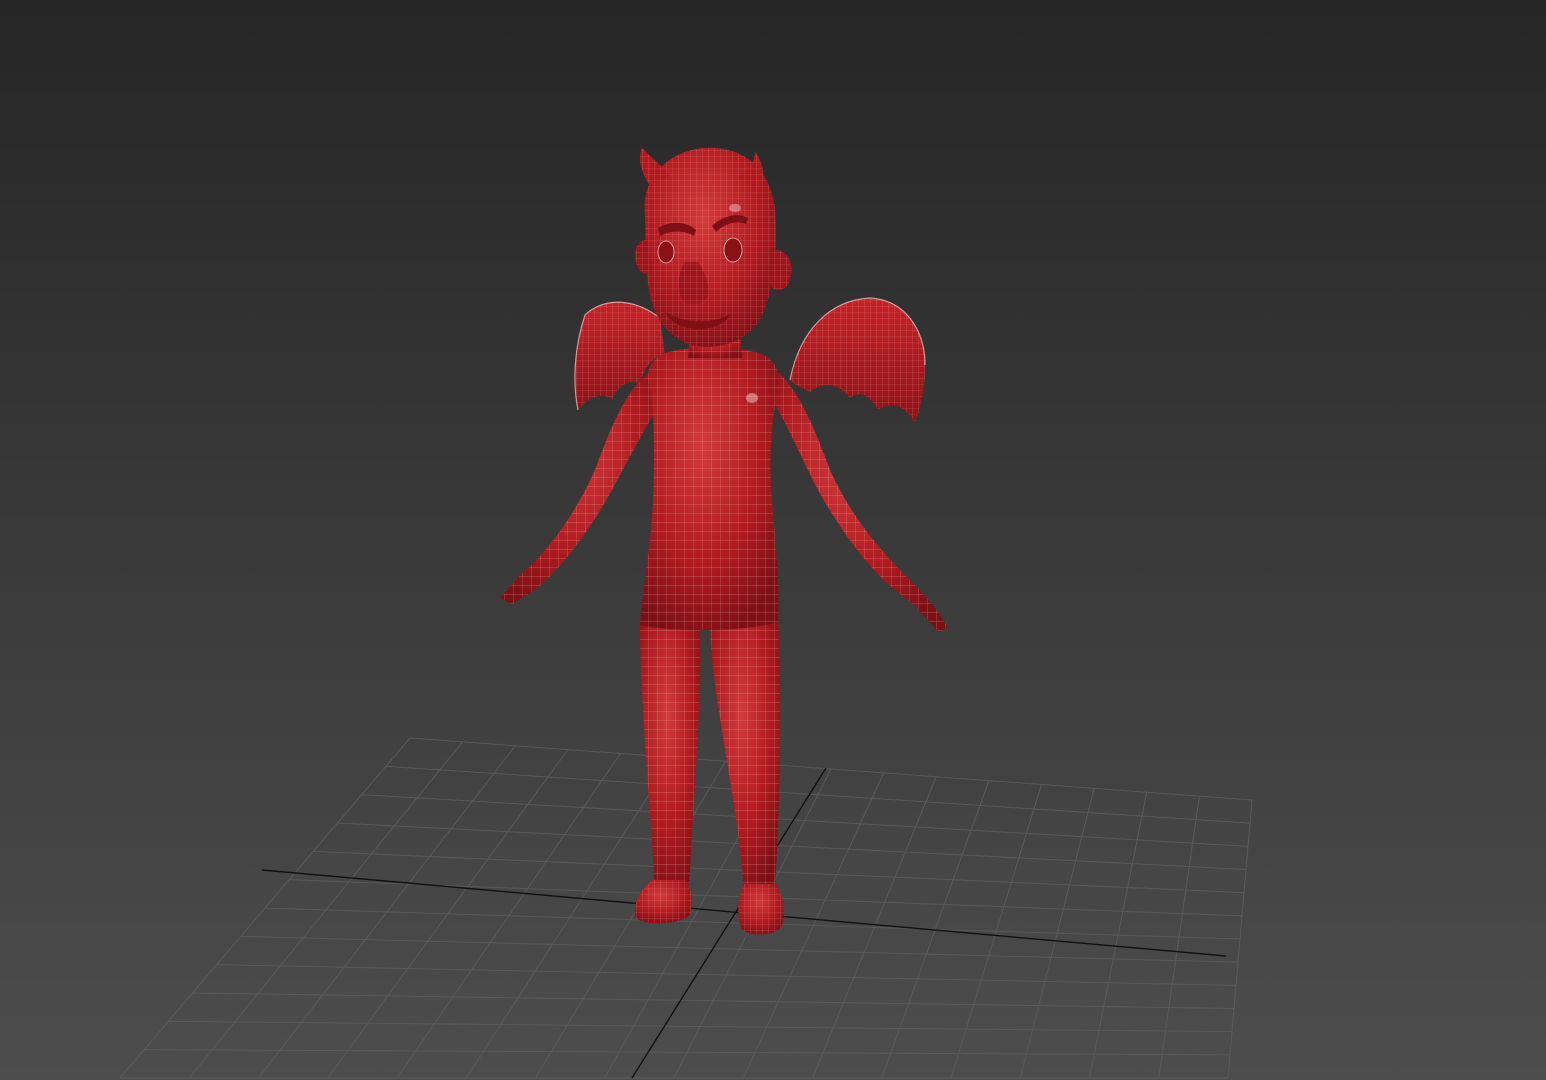  I want to click on torso, so click(709, 488).